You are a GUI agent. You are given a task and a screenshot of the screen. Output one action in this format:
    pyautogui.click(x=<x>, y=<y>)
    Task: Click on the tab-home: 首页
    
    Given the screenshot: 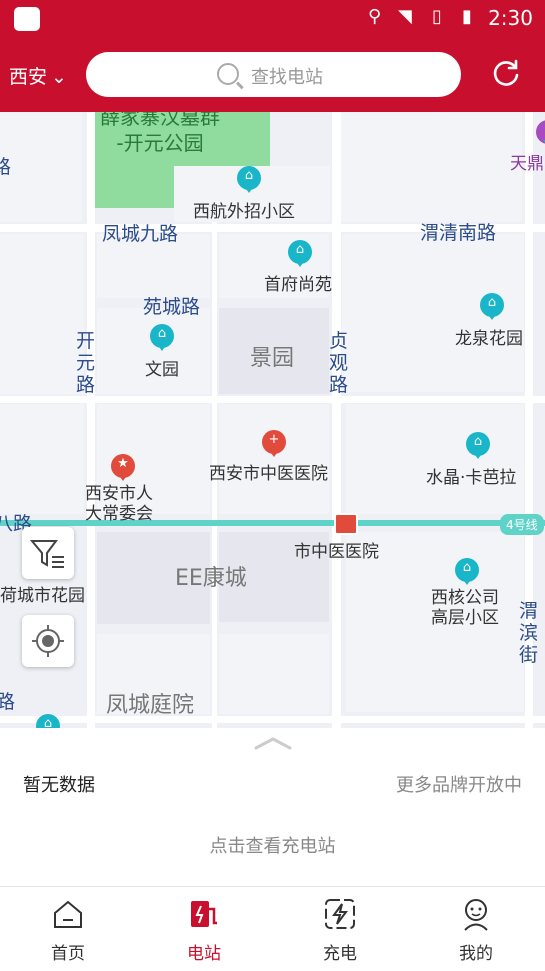 What is the action you would take?
    pyautogui.click(x=68, y=929)
    